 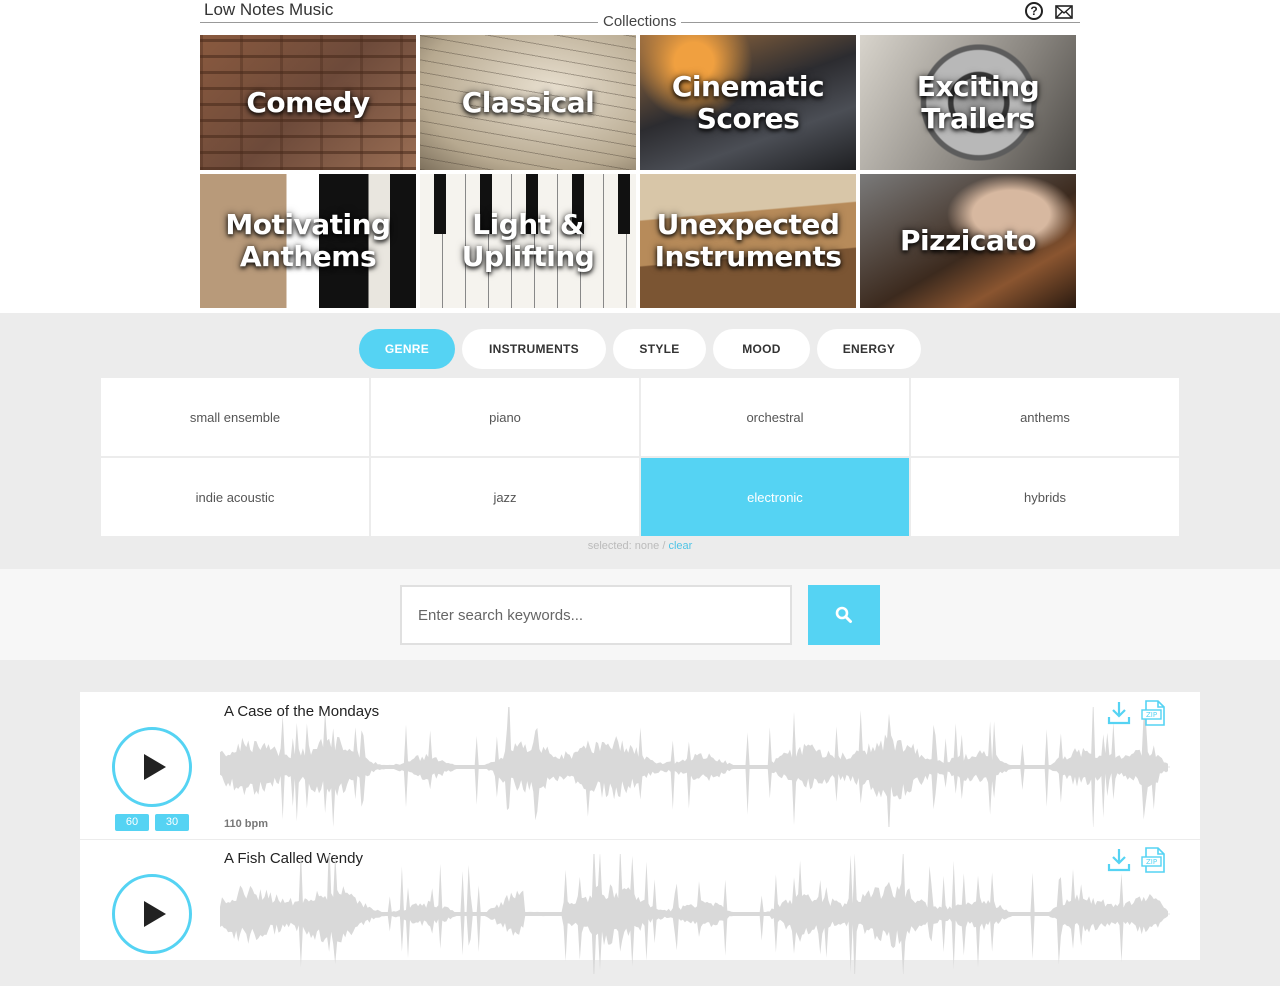 I want to click on genre-option-jazz: jazz, so click(x=505, y=497).